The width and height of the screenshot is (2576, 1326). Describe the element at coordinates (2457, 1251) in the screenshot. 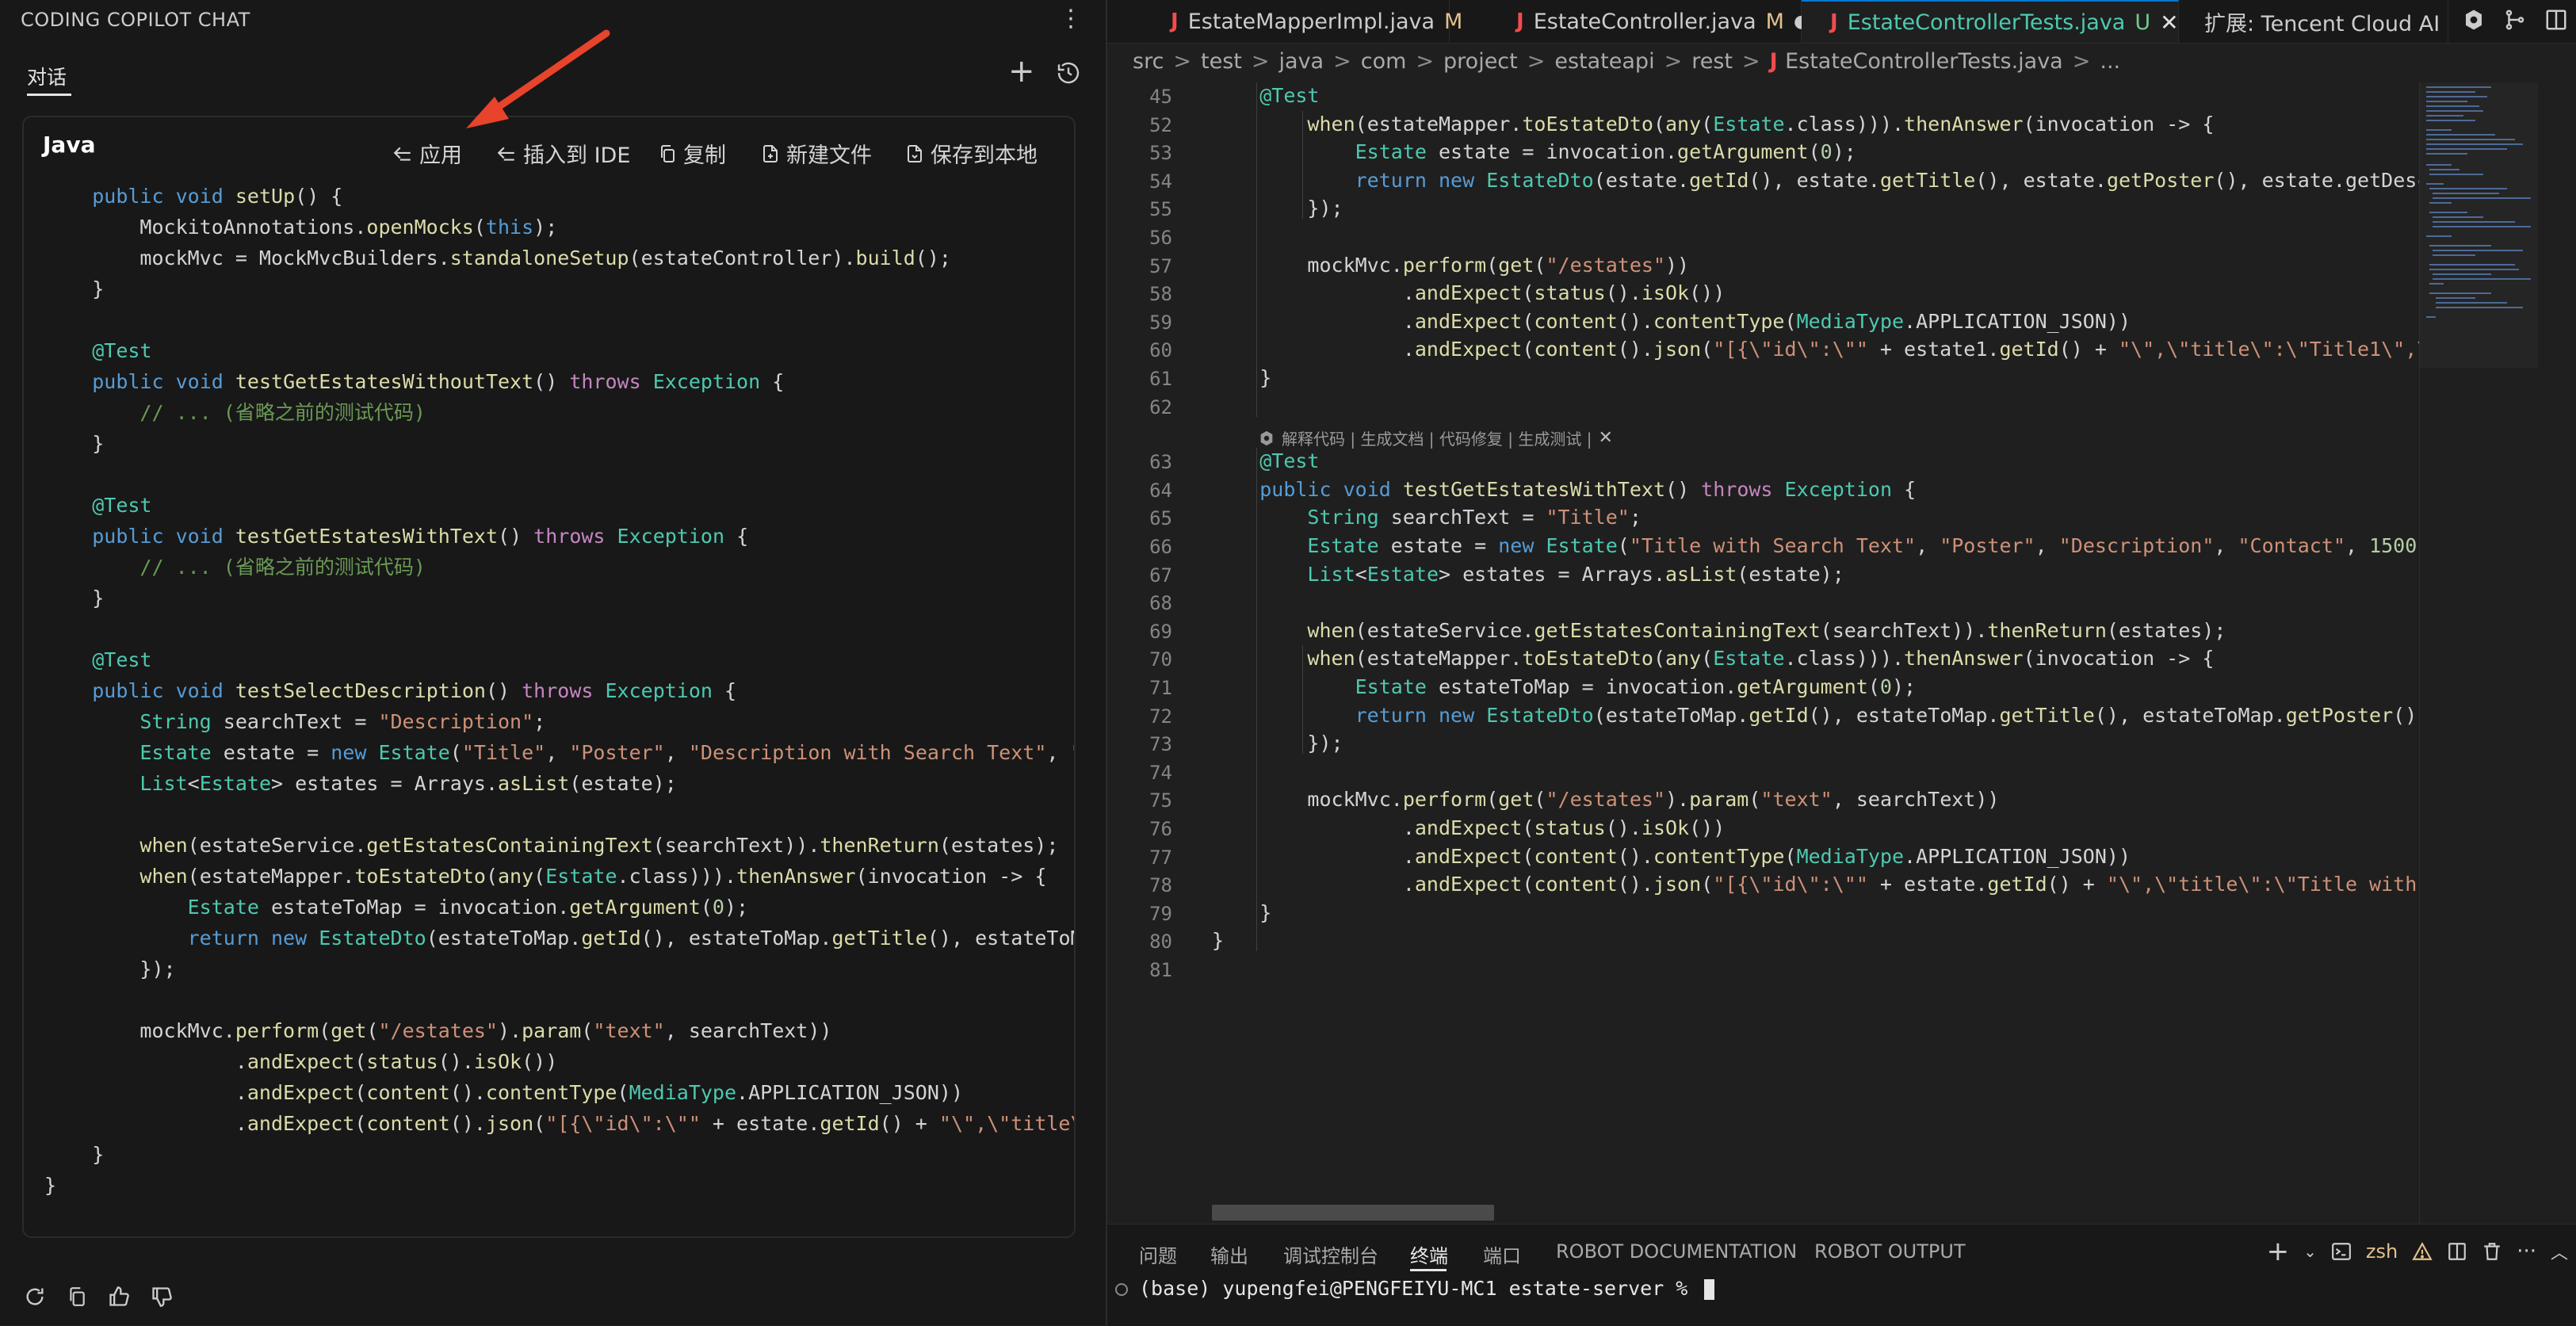

I see `split-terminal-icon` at that location.